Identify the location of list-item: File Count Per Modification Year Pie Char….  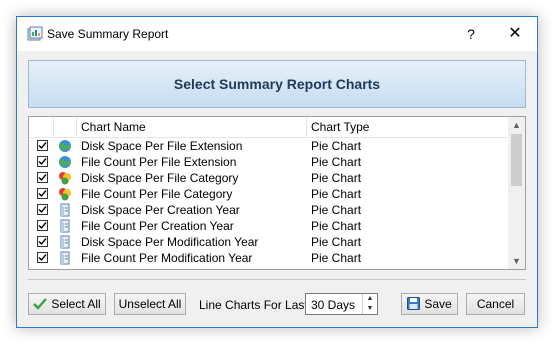
(268, 258).